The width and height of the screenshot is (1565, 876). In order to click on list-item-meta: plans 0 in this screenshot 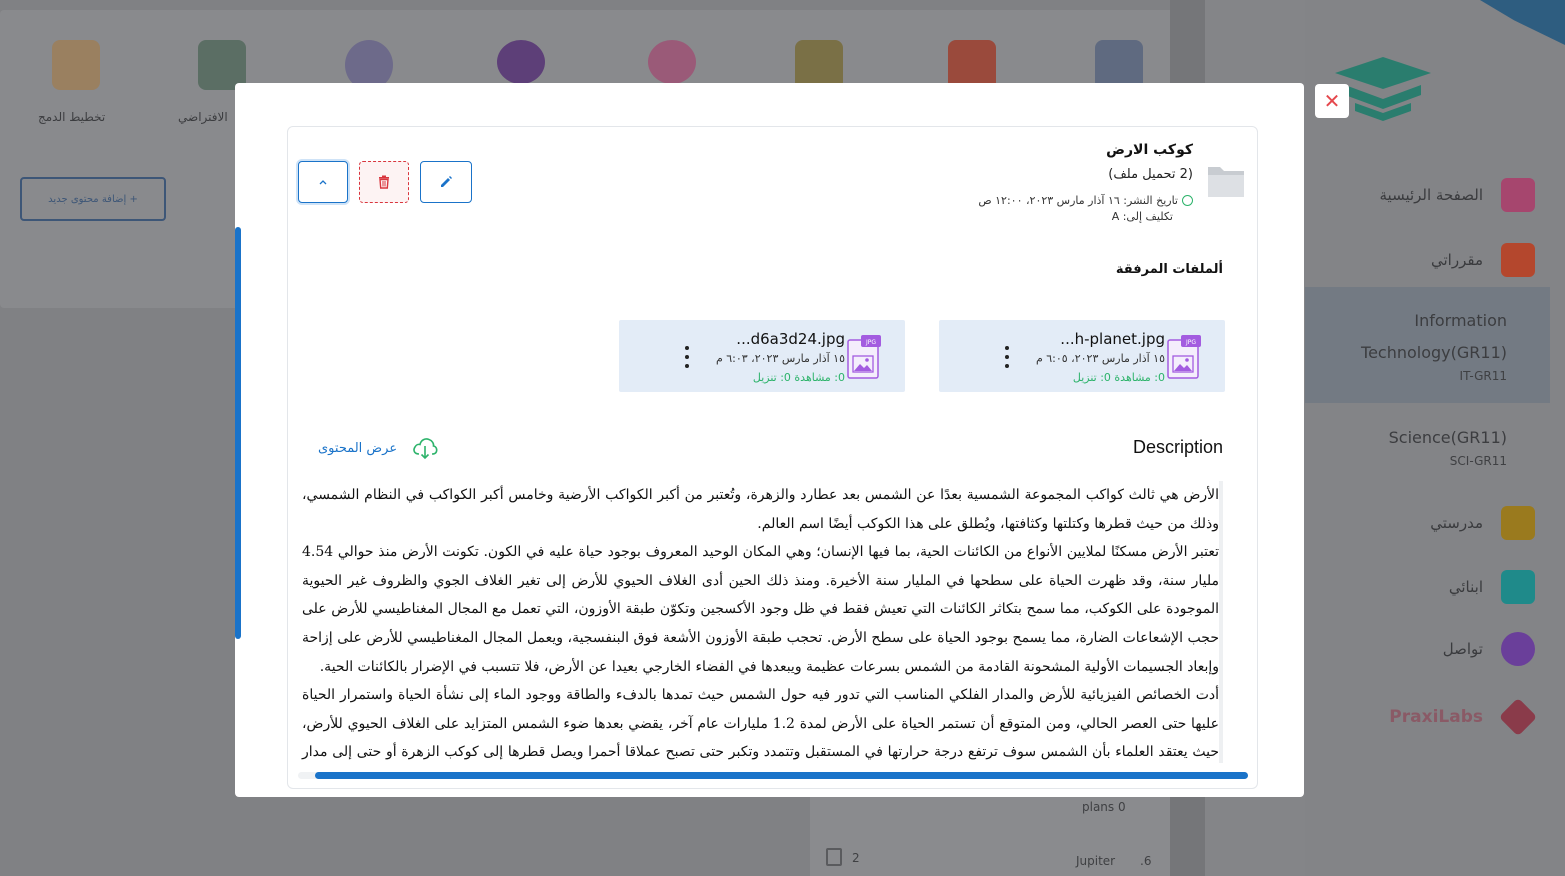, I will do `click(1104, 807)`.